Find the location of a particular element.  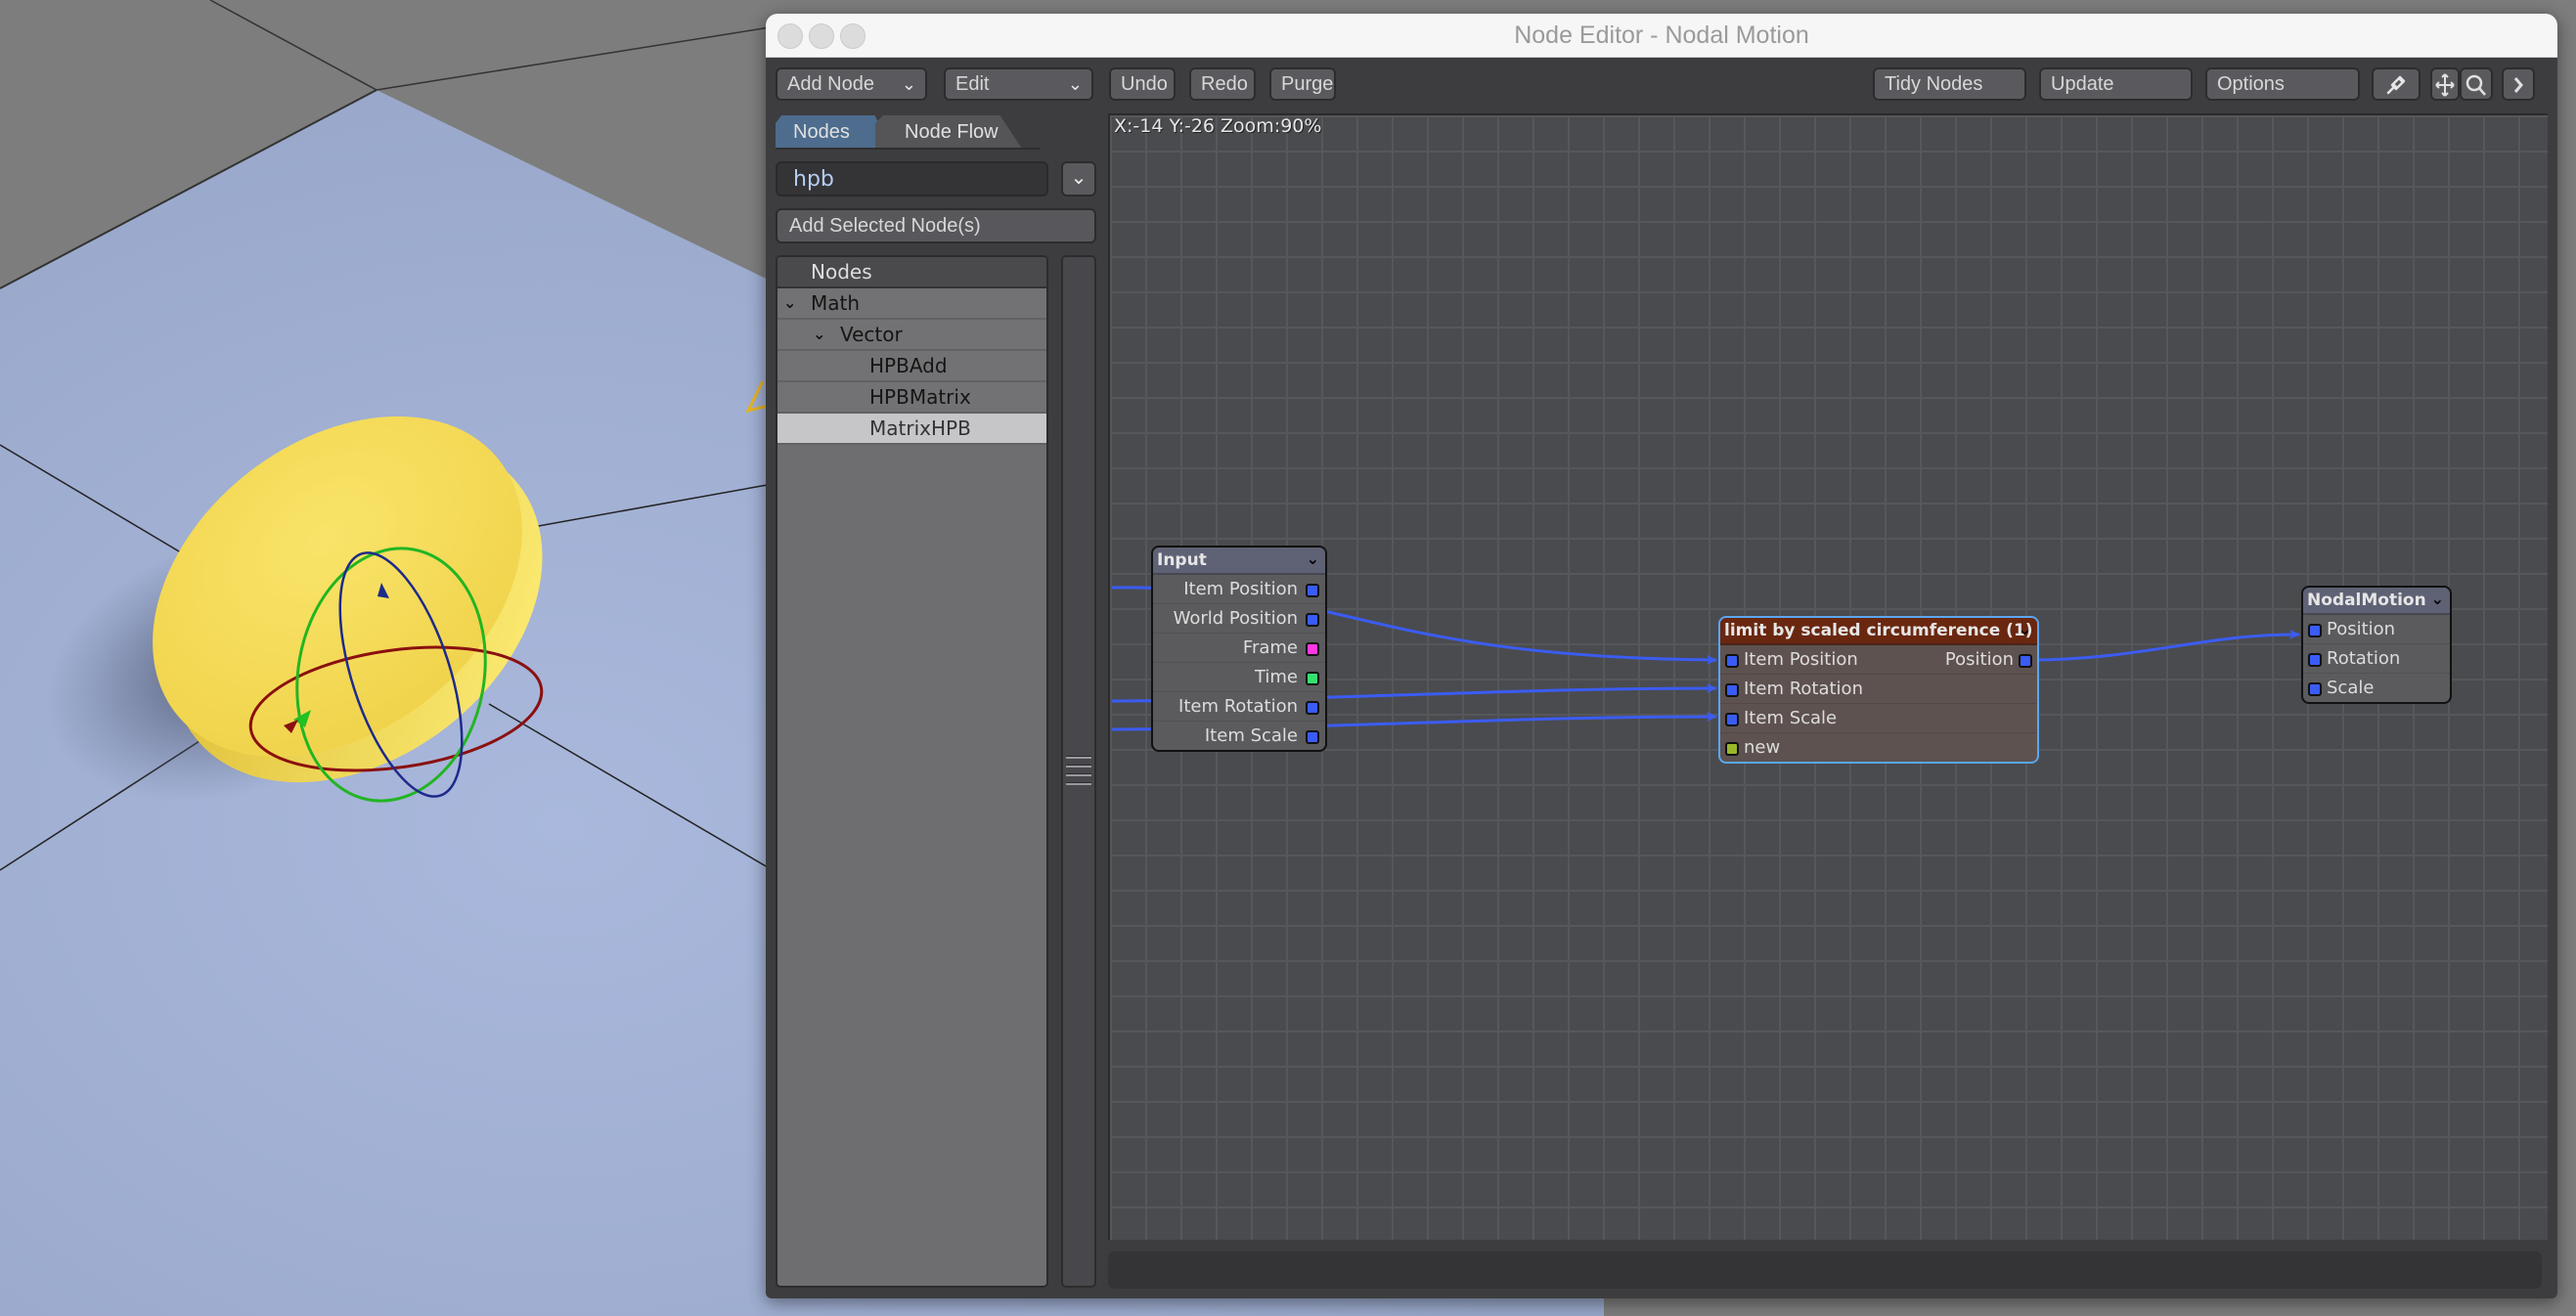

tree-item-matrixhpb: MatrixHPB is located at coordinates (911, 429).